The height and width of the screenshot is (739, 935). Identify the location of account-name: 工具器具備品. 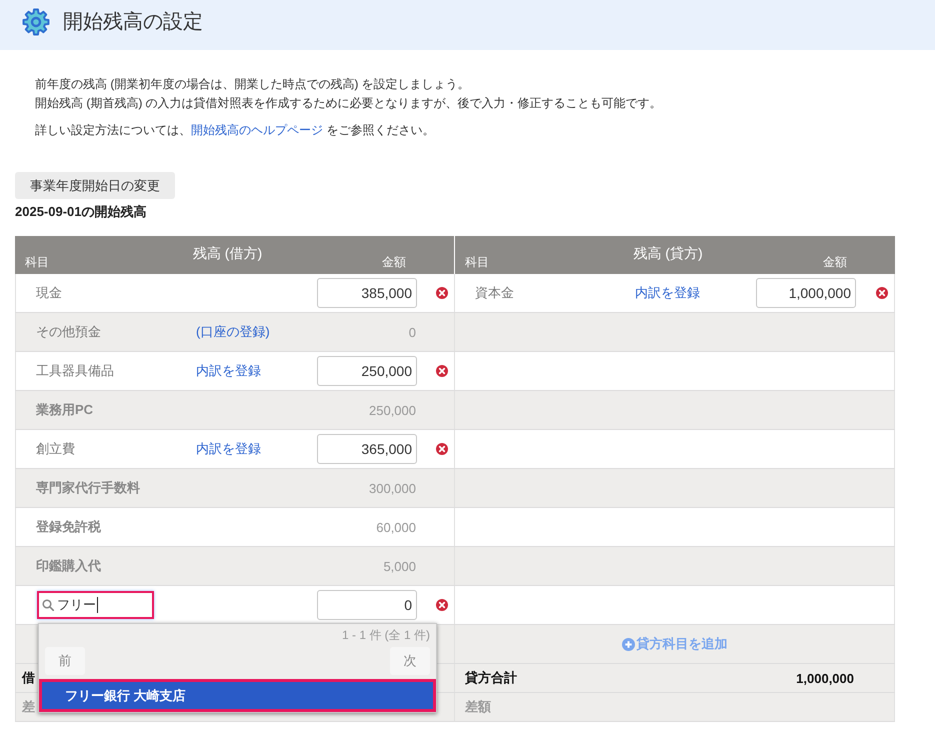
(75, 371).